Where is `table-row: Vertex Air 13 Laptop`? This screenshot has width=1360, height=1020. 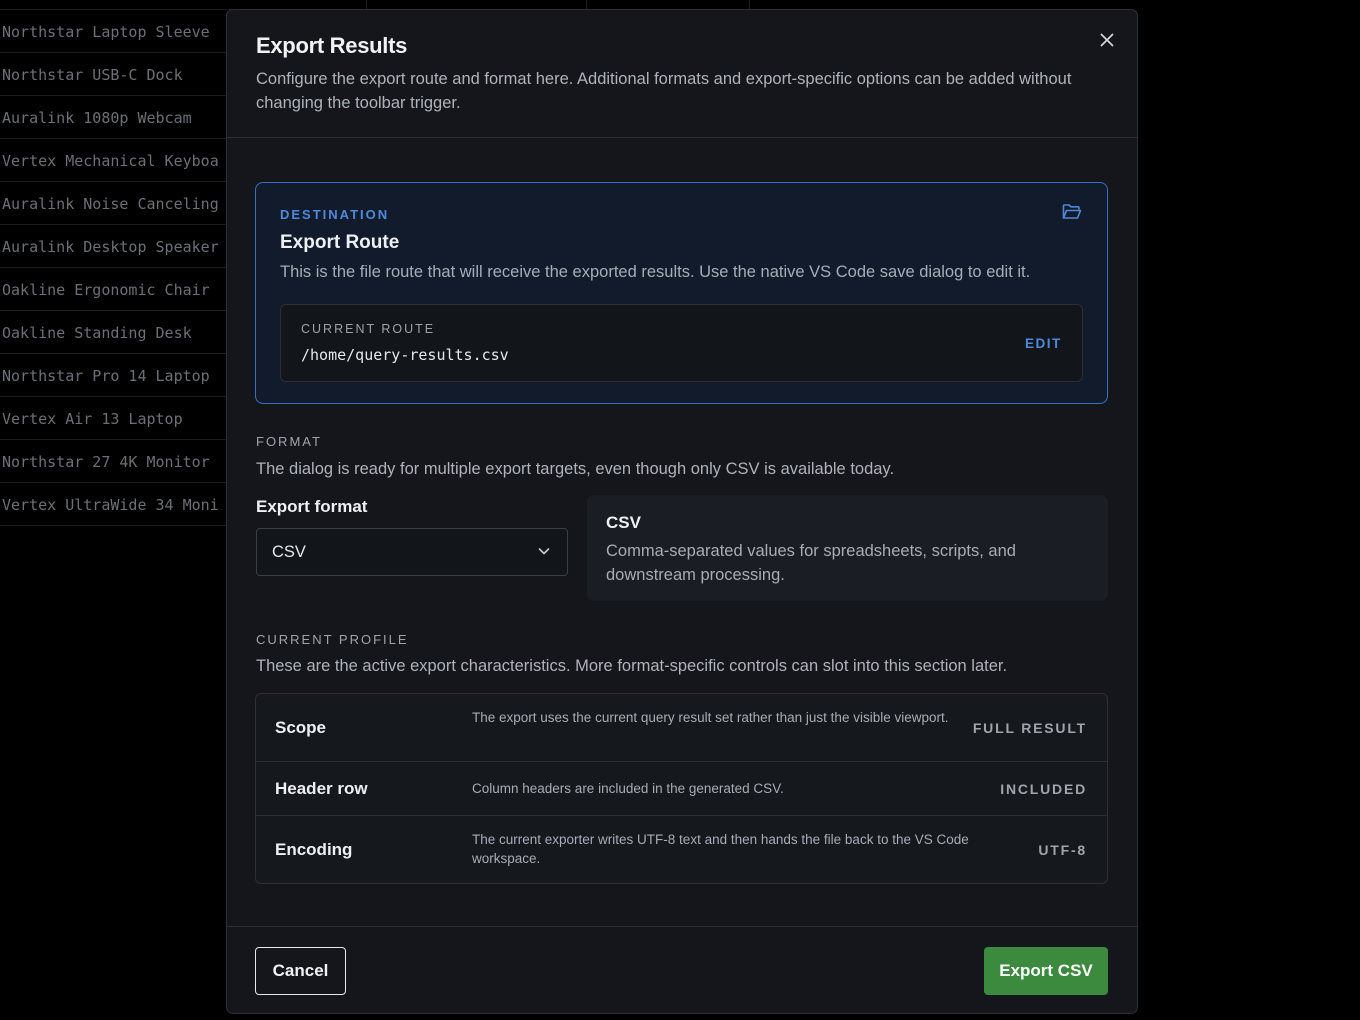 table-row: Vertex Air 13 Laptop is located at coordinates (115, 418).